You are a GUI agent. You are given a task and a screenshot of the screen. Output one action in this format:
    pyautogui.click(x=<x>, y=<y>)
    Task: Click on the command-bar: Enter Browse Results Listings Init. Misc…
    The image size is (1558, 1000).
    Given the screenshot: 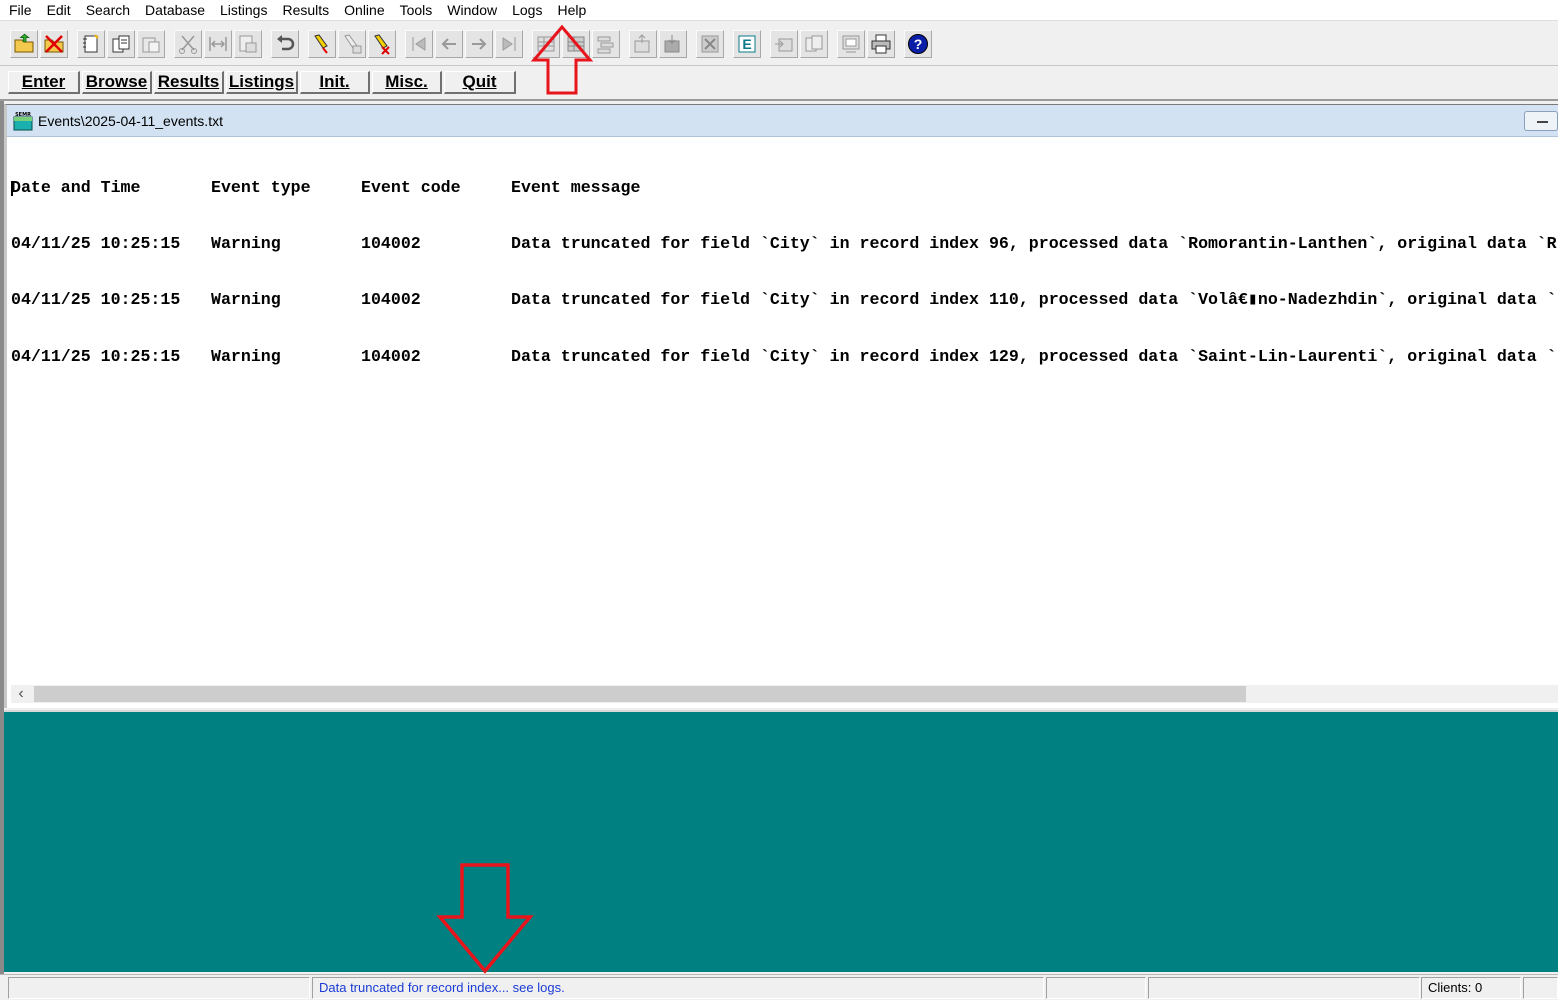 What is the action you would take?
    pyautogui.click(x=779, y=84)
    